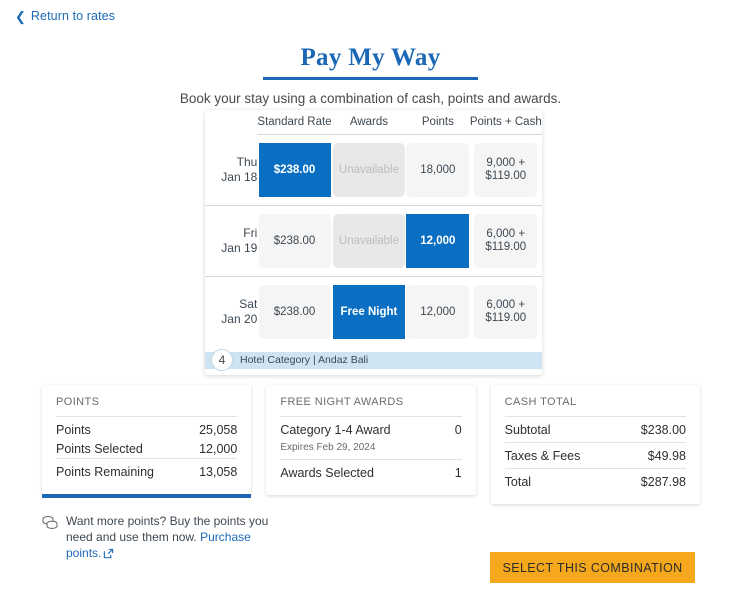 This screenshot has width=741, height=604. Describe the element at coordinates (663, 430) in the screenshot. I see `subtotal-value: $238.00` at that location.